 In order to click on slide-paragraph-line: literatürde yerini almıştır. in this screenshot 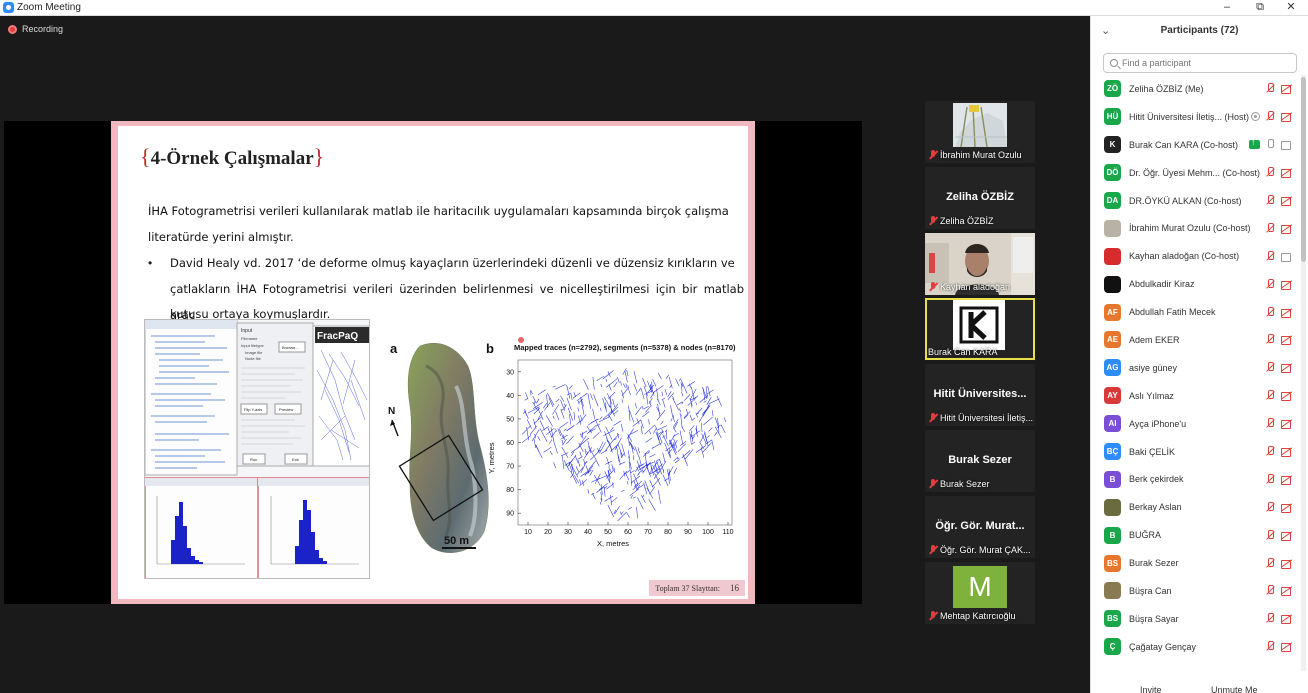, I will do `click(221, 237)`.